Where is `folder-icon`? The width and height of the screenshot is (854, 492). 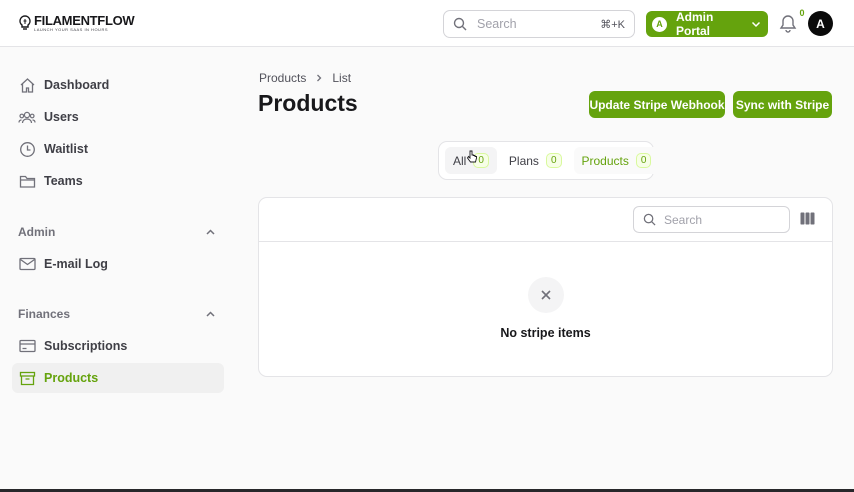 folder-icon is located at coordinates (27, 181).